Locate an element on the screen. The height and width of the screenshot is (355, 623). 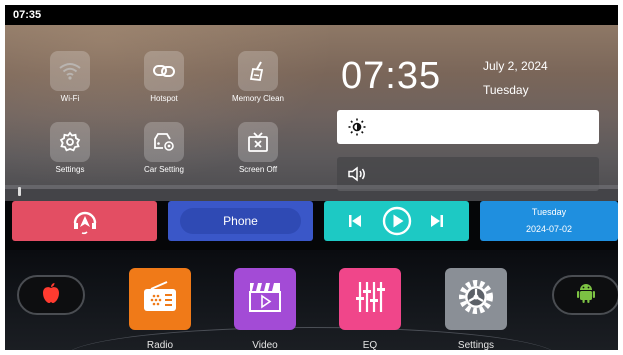
wifi-toggle: Wi-Fi is located at coordinates (70, 77).